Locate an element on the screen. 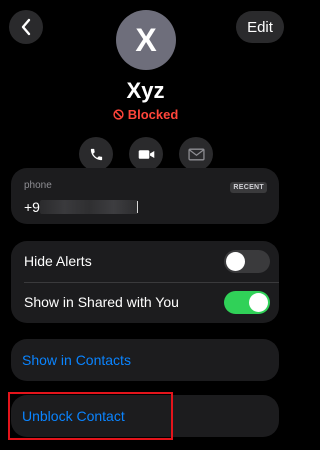  back-button is located at coordinates (26, 27).